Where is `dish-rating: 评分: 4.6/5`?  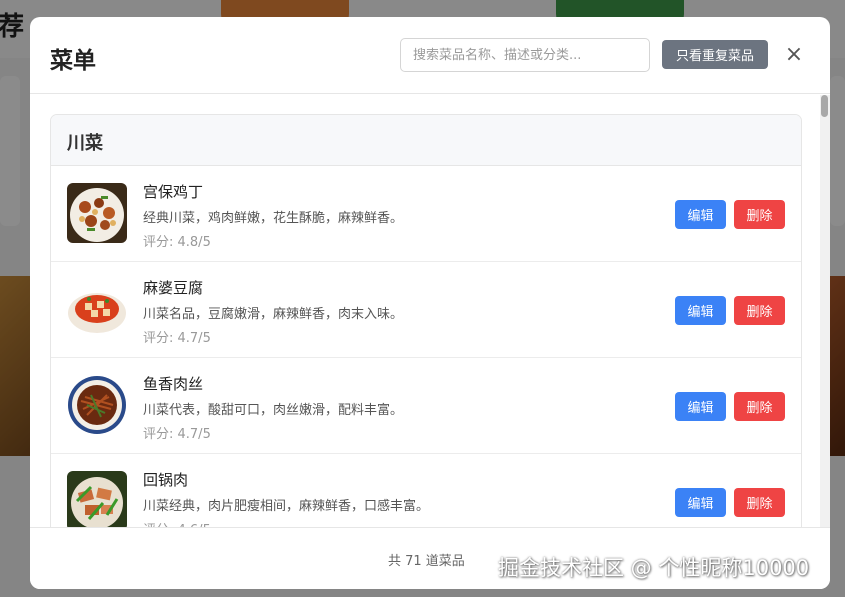
dish-rating: 评分: 4.6/5 is located at coordinates (177, 523).